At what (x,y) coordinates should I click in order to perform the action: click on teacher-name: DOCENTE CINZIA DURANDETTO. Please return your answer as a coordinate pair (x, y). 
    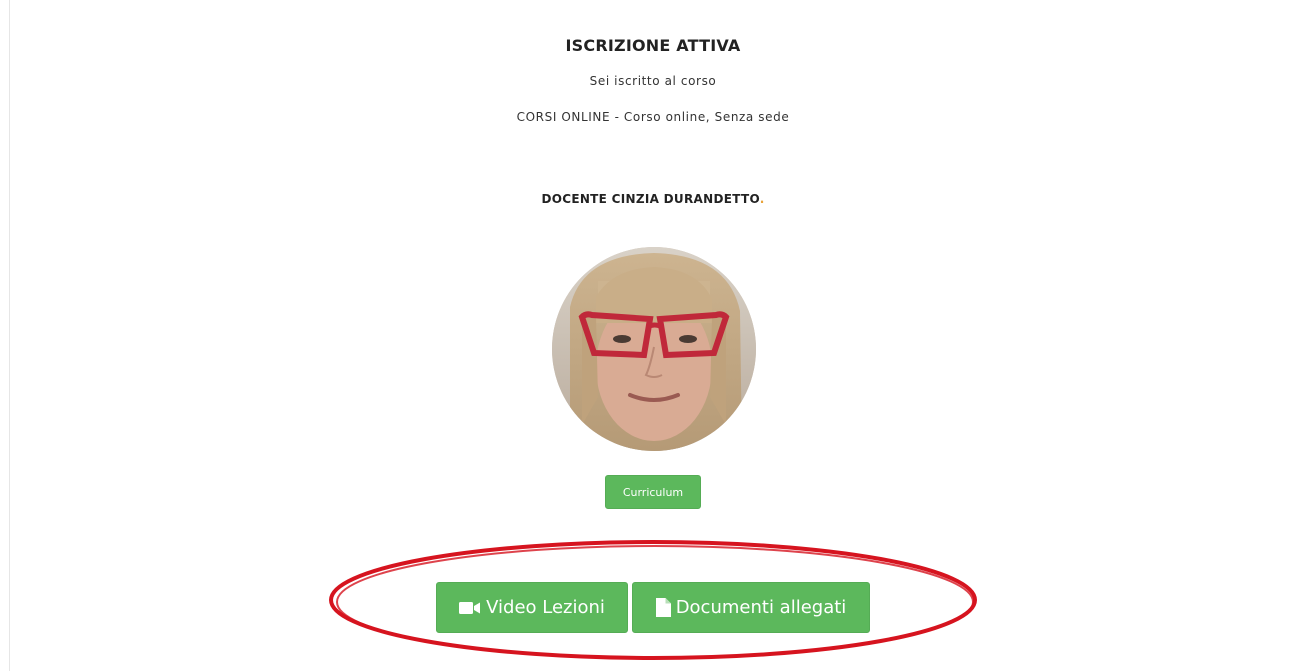
    Looking at the image, I should click on (650, 199).